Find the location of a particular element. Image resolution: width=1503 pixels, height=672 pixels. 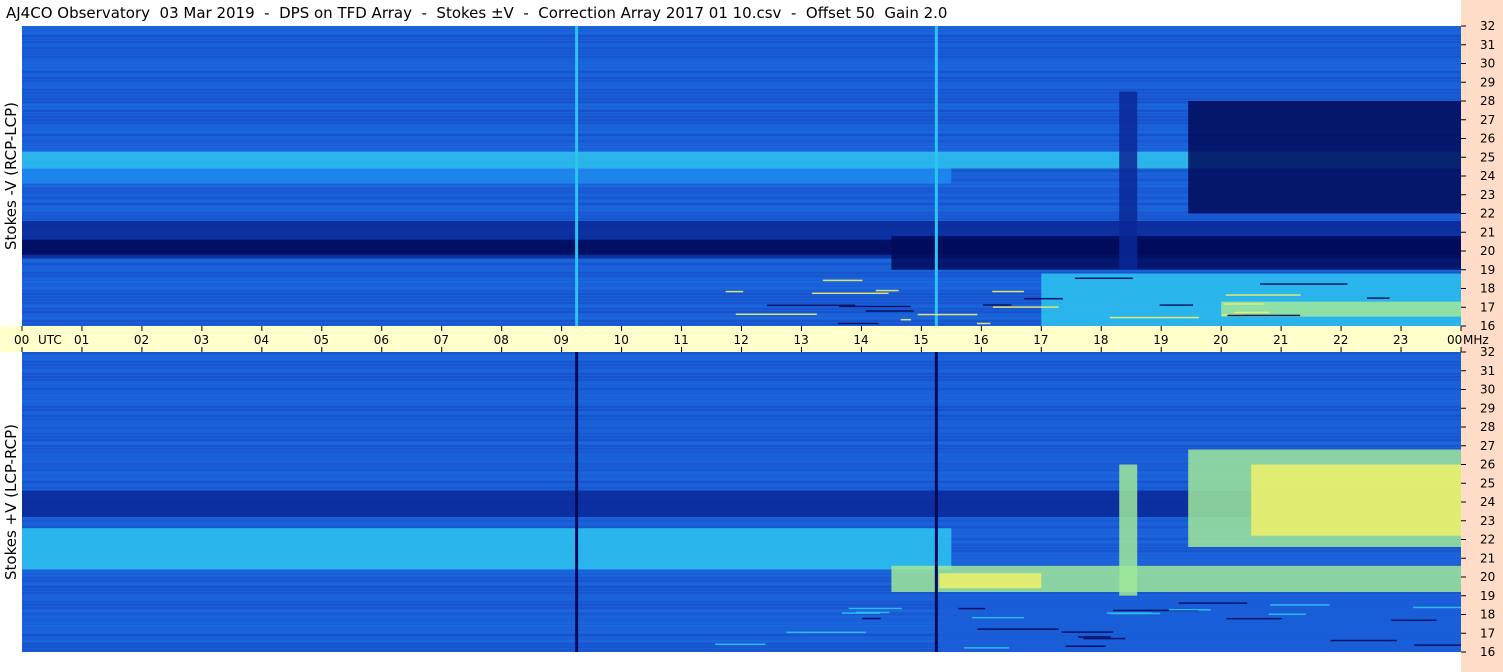

bottom-freq-tick-label: 32 is located at coordinates (1487, 352).